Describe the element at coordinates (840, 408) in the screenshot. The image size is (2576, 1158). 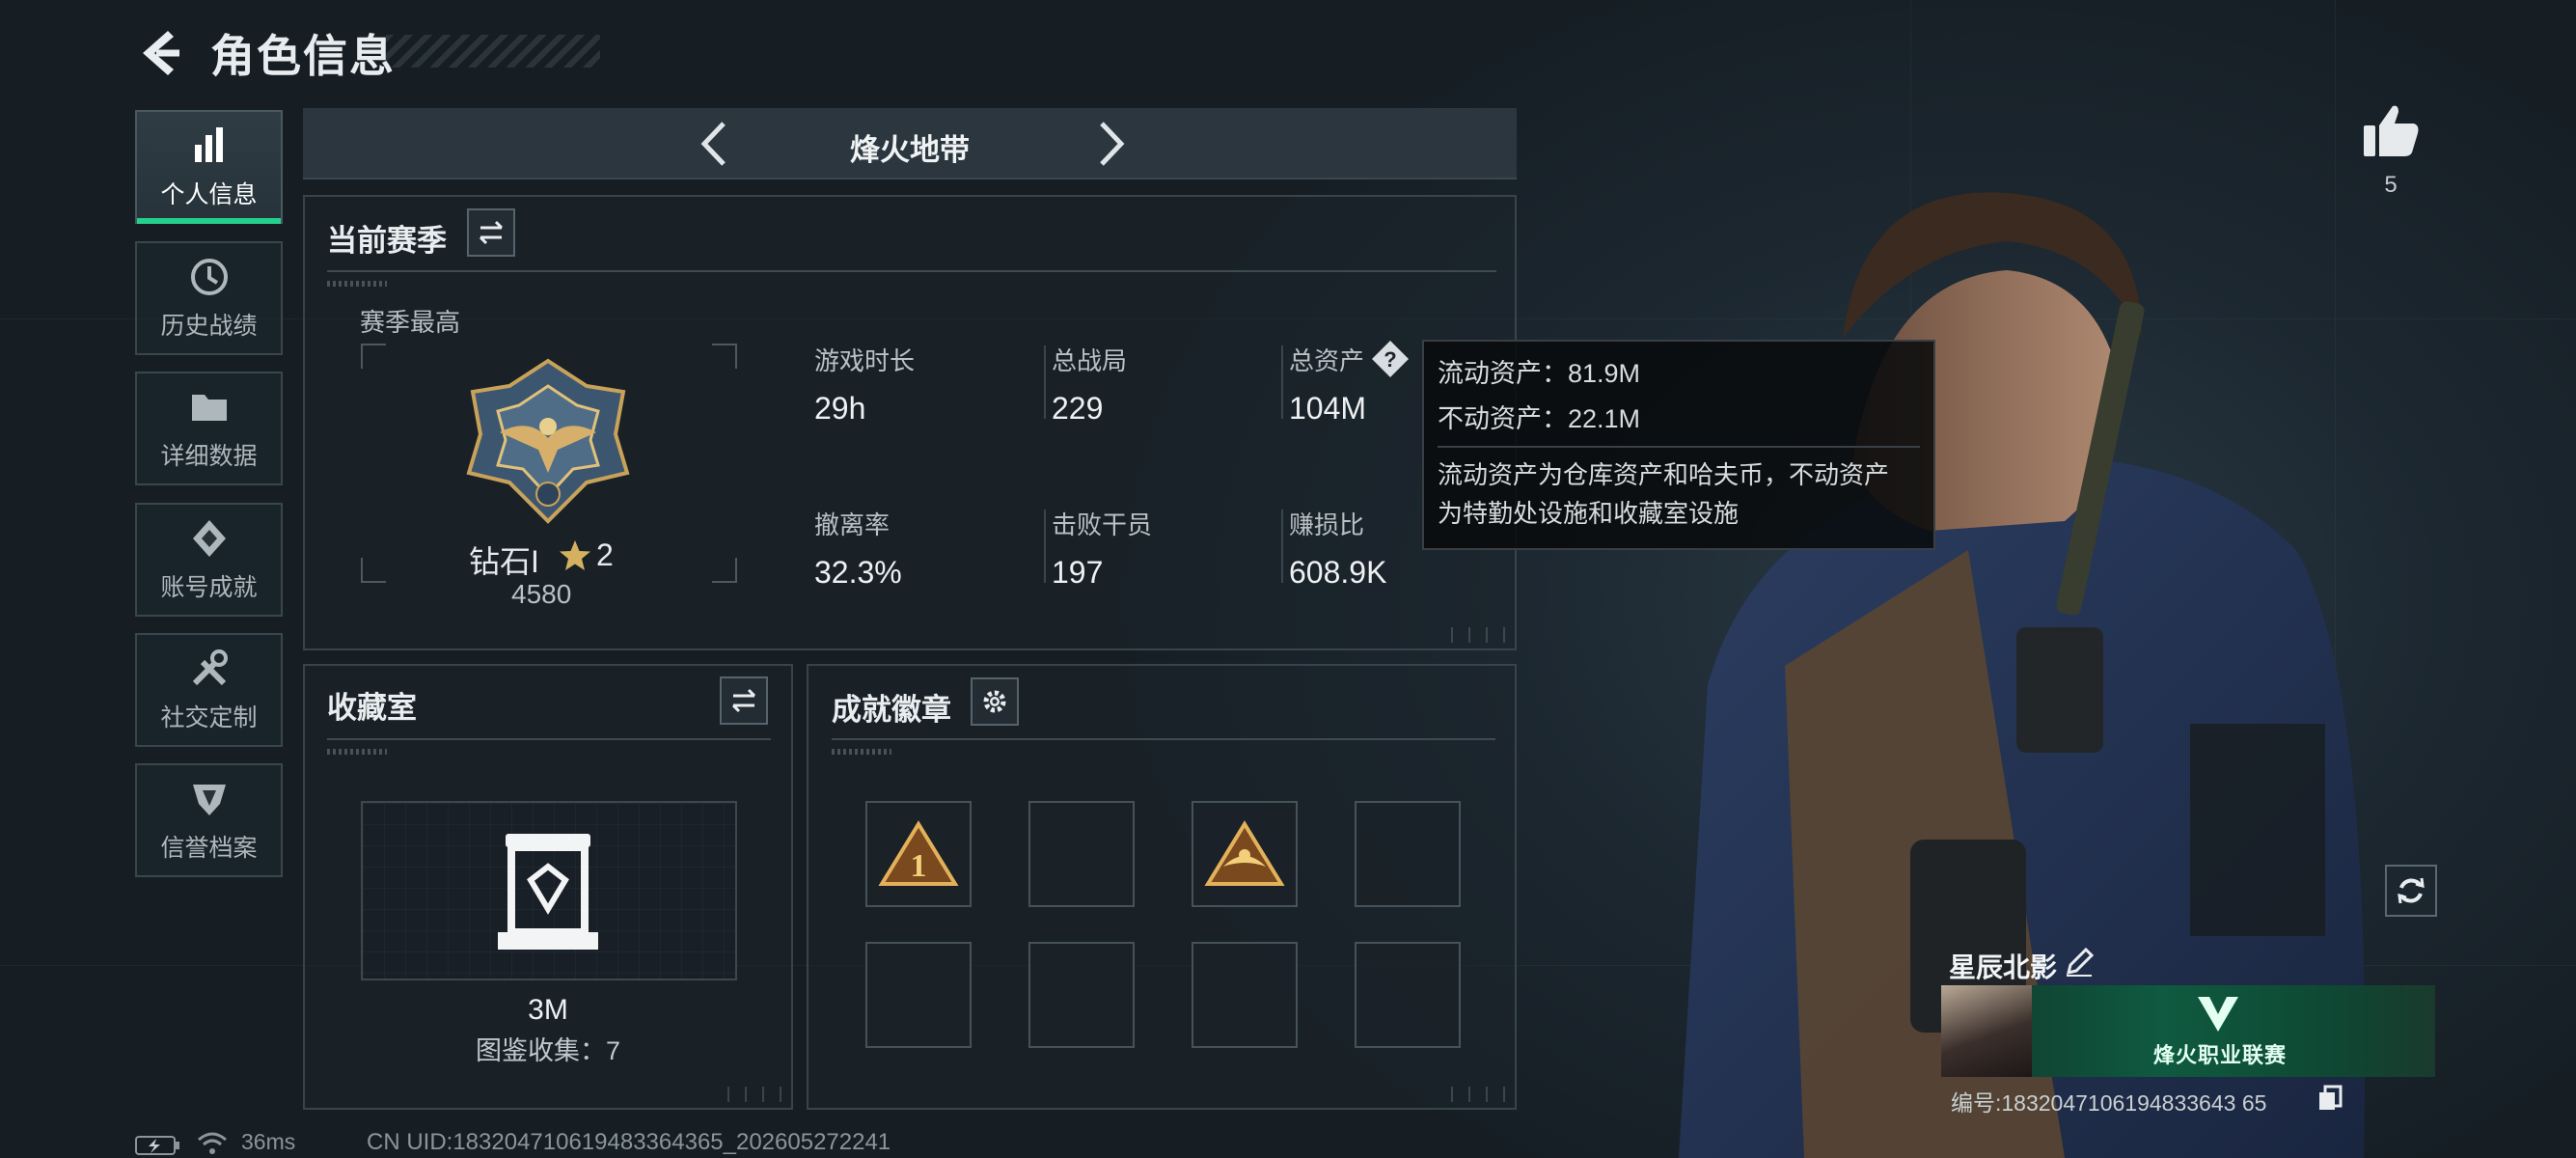
I see `stat-value: 29h` at that location.